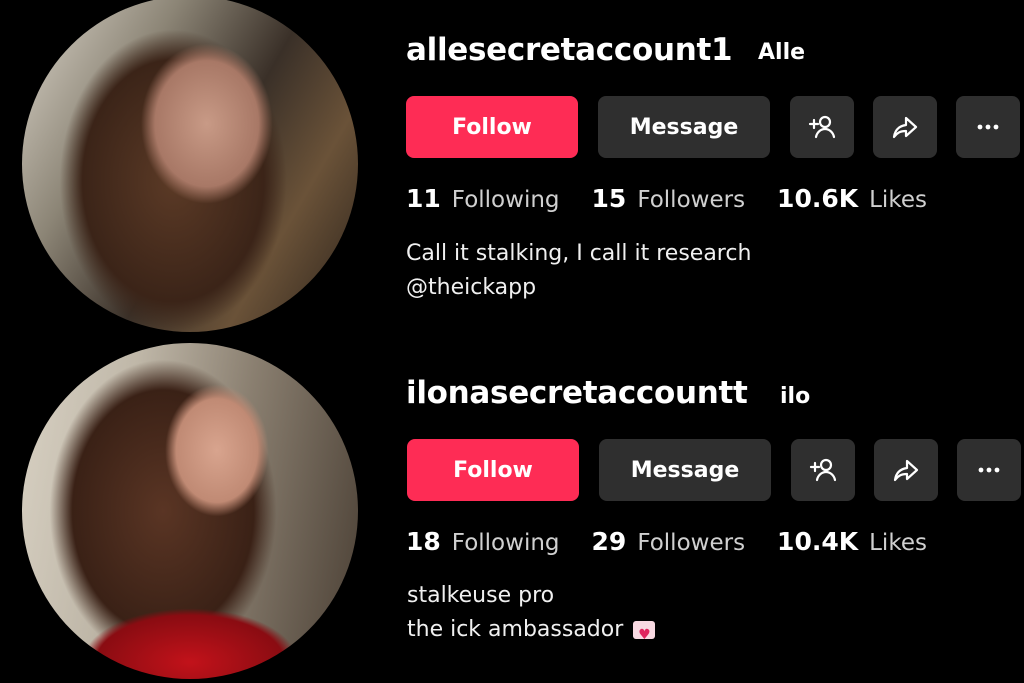  I want to click on bio-line: Call it stalking, I call it research, so click(579, 253).